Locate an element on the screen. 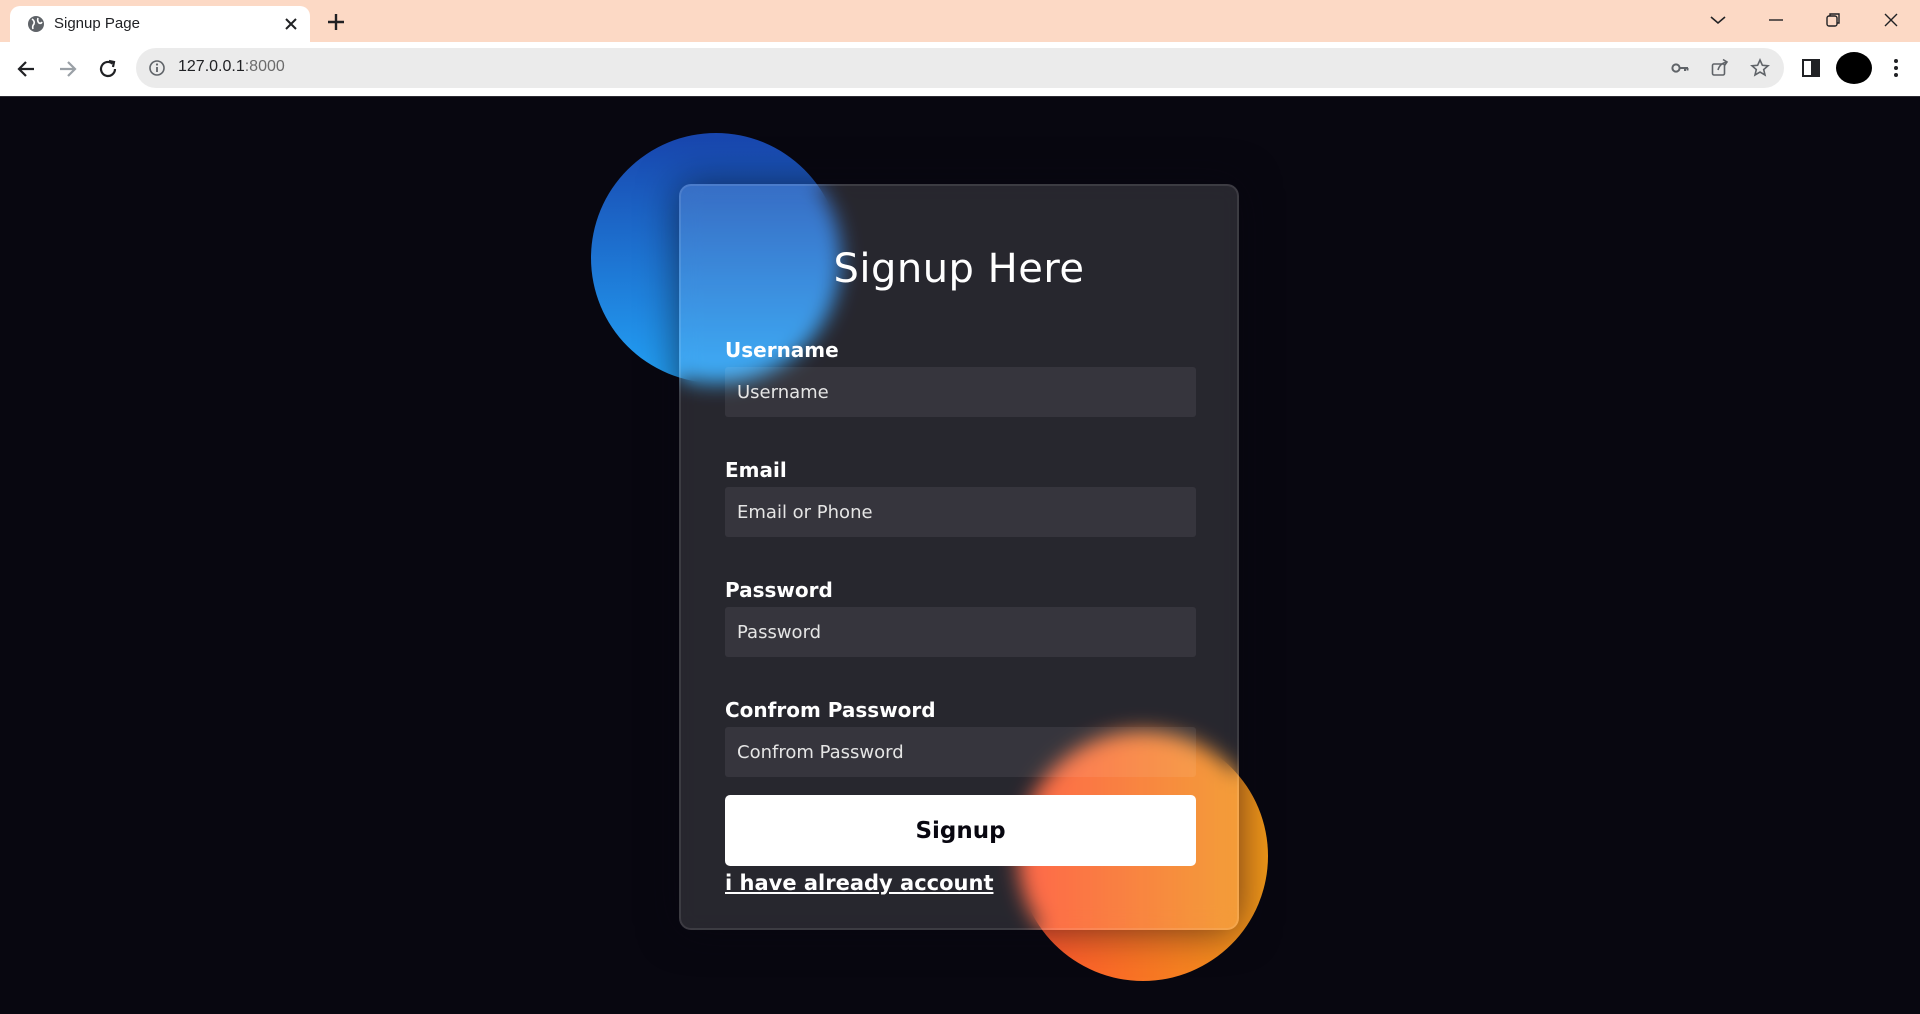 The image size is (1920, 1014). url-host: 127.0.0.1 is located at coordinates (211, 66).